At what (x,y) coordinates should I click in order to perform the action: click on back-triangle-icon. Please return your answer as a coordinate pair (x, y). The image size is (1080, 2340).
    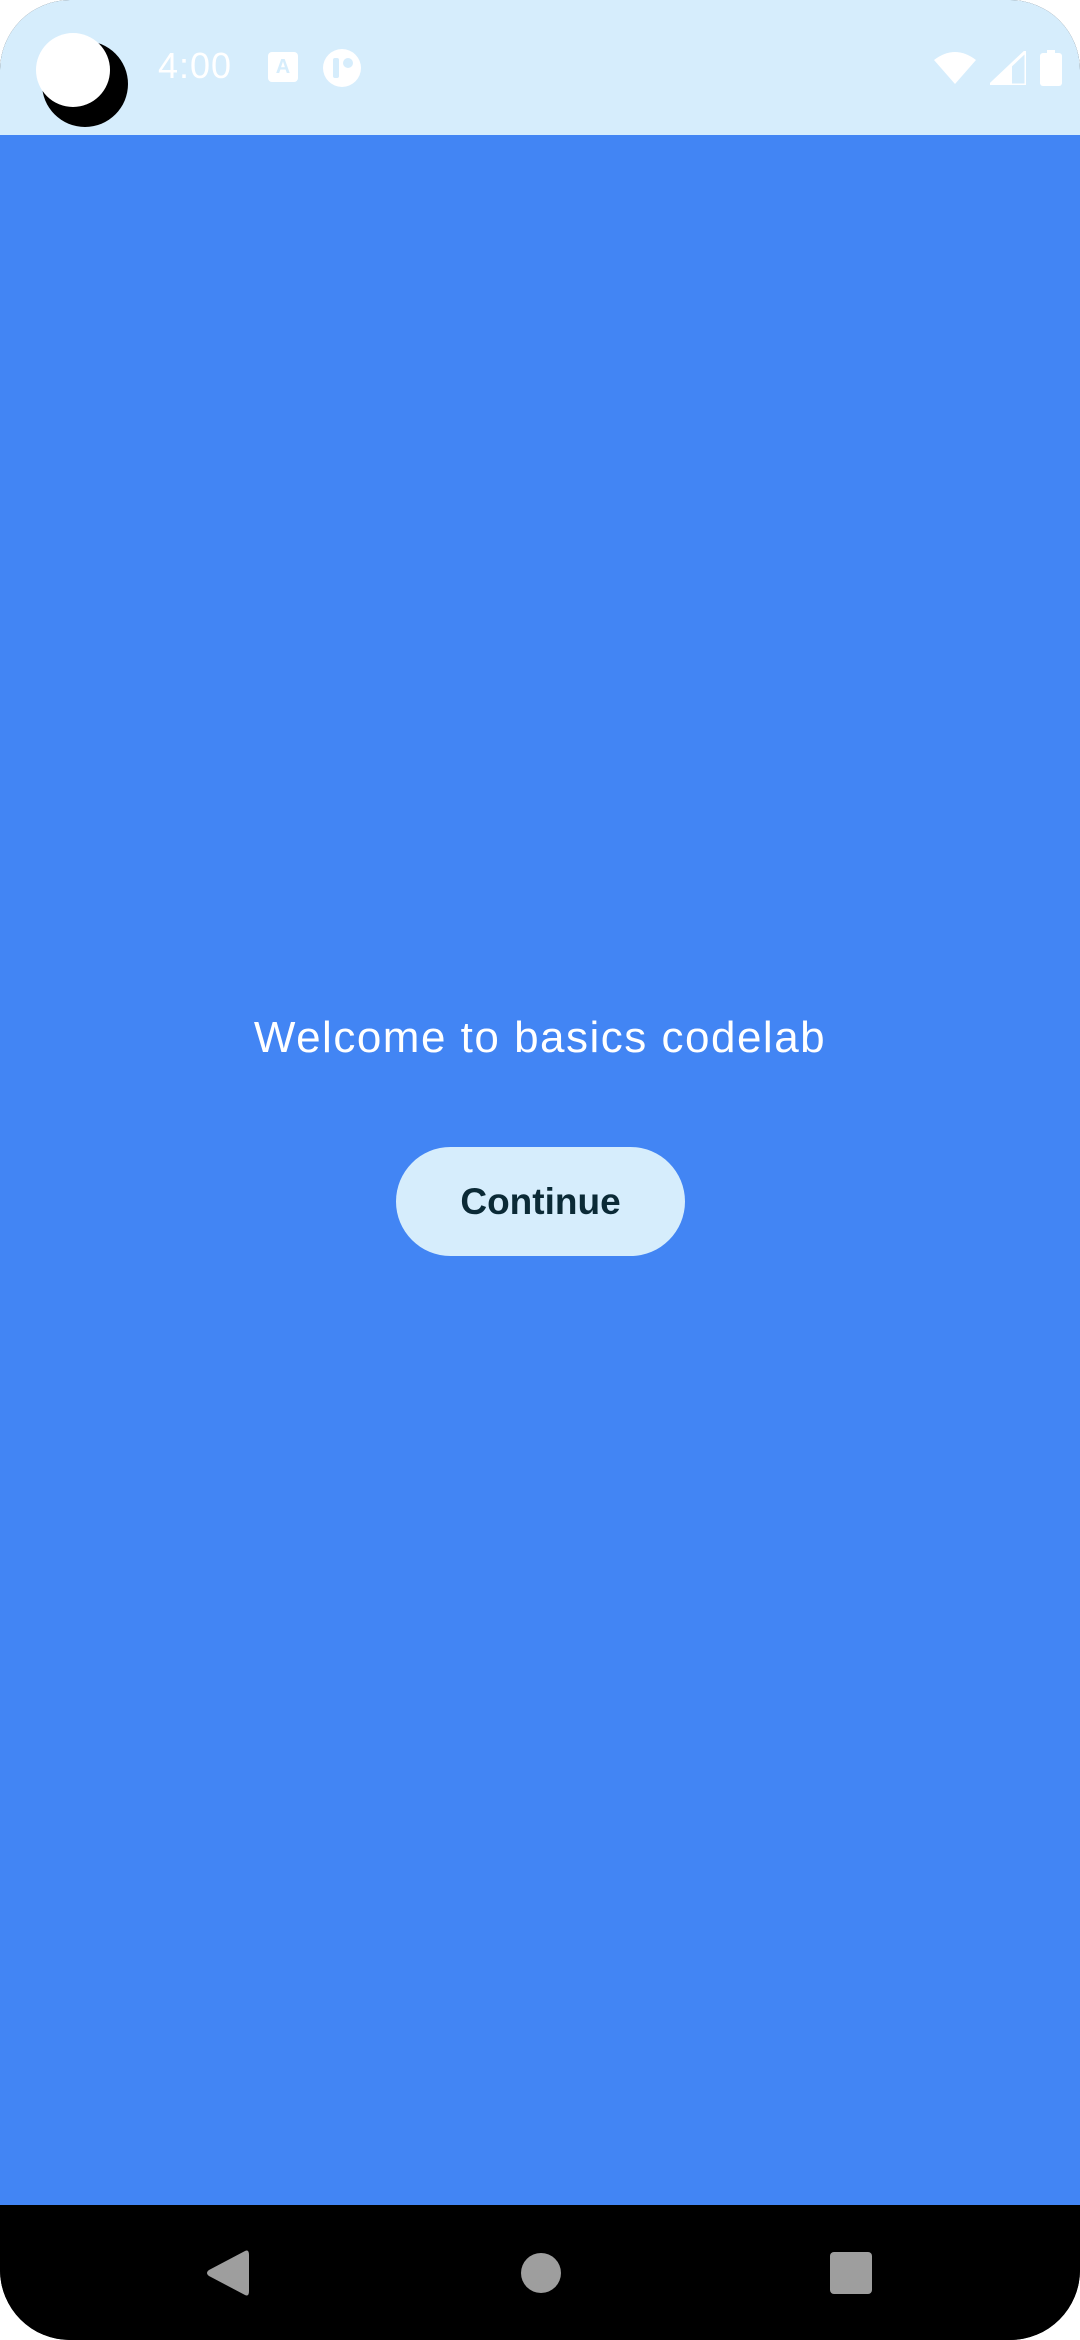
    Looking at the image, I should click on (228, 2272).